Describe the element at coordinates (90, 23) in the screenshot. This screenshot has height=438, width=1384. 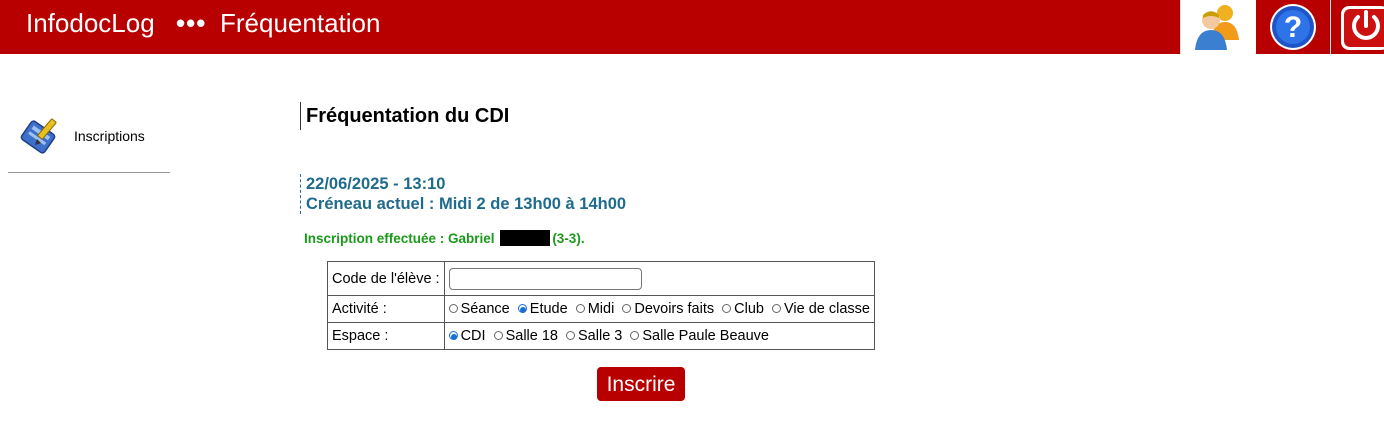
I see `app-title: InfodocLog` at that location.